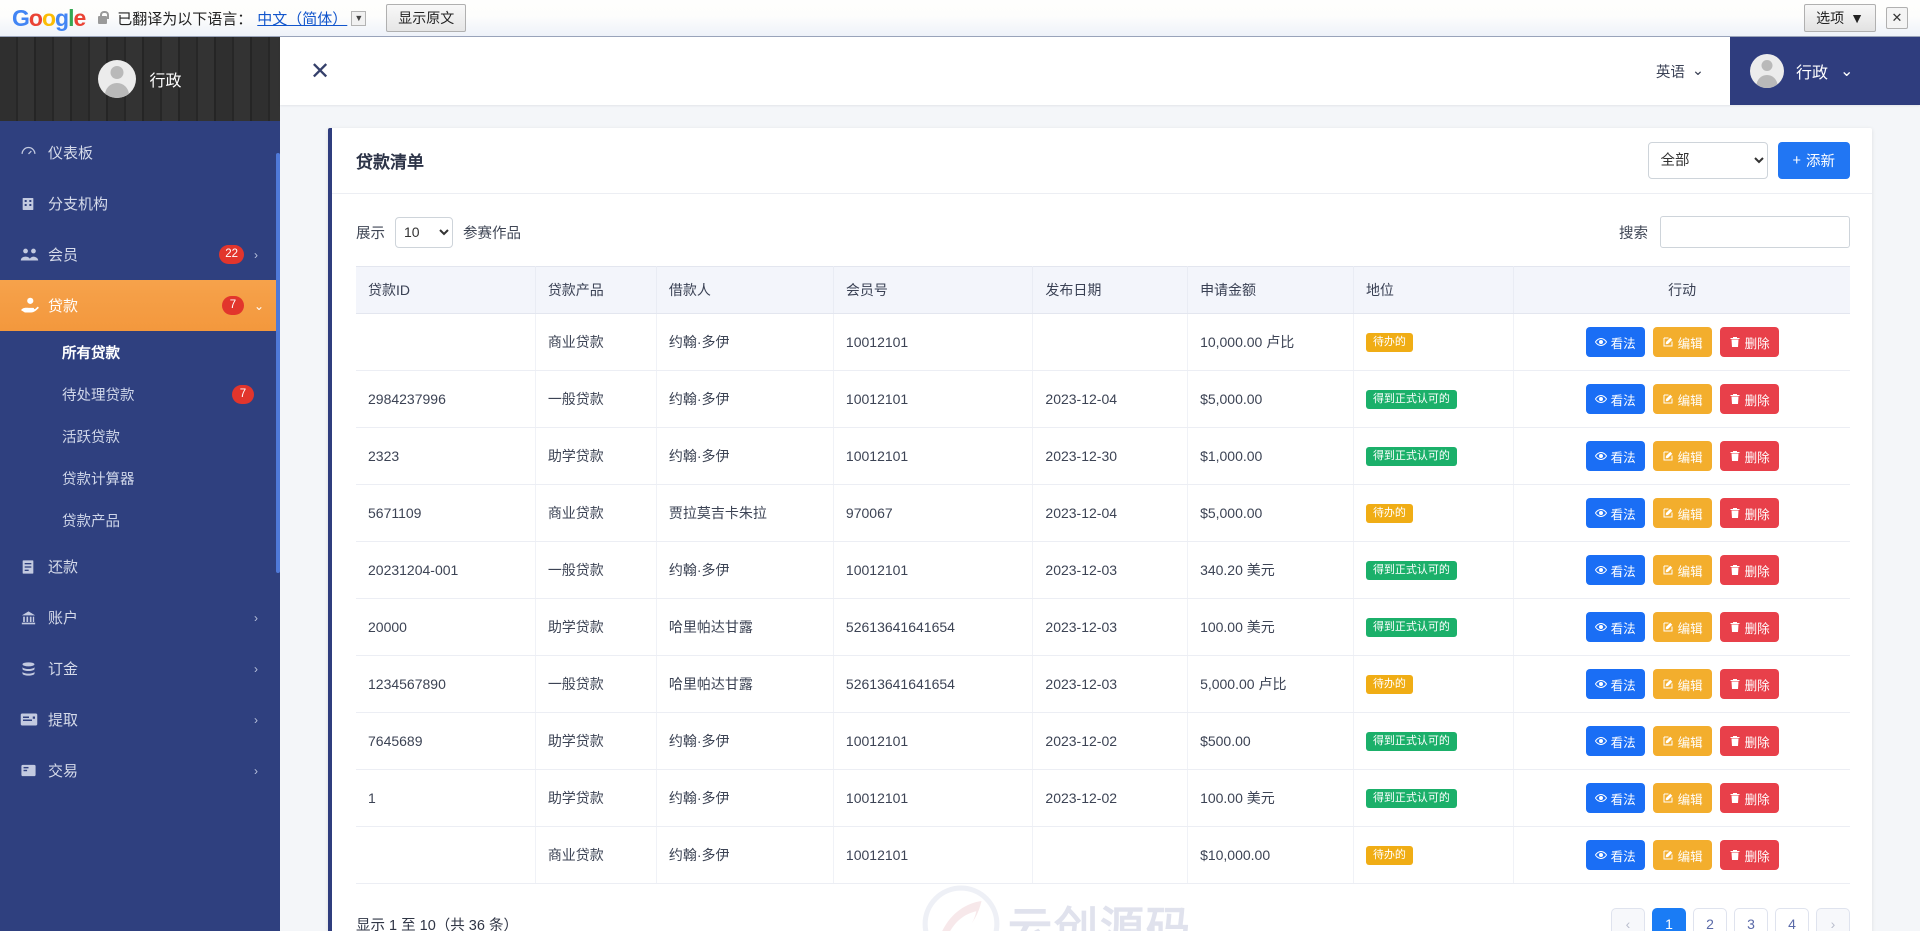 Image resolution: width=1920 pixels, height=931 pixels. I want to click on add-new-label: 添新, so click(1820, 162).